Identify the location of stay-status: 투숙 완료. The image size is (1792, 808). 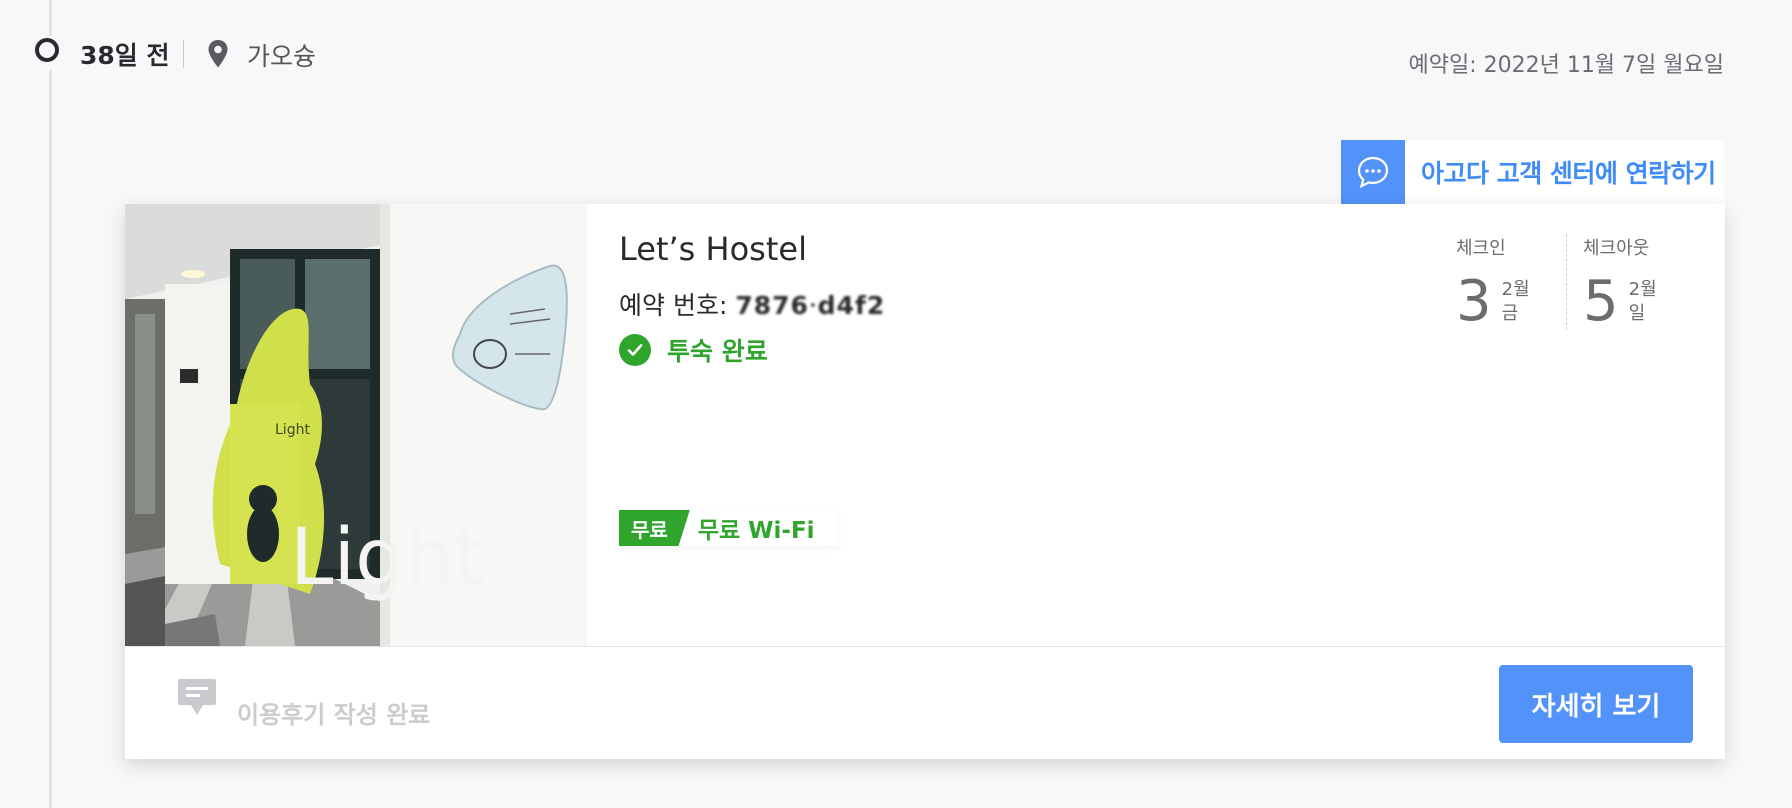
(693, 350).